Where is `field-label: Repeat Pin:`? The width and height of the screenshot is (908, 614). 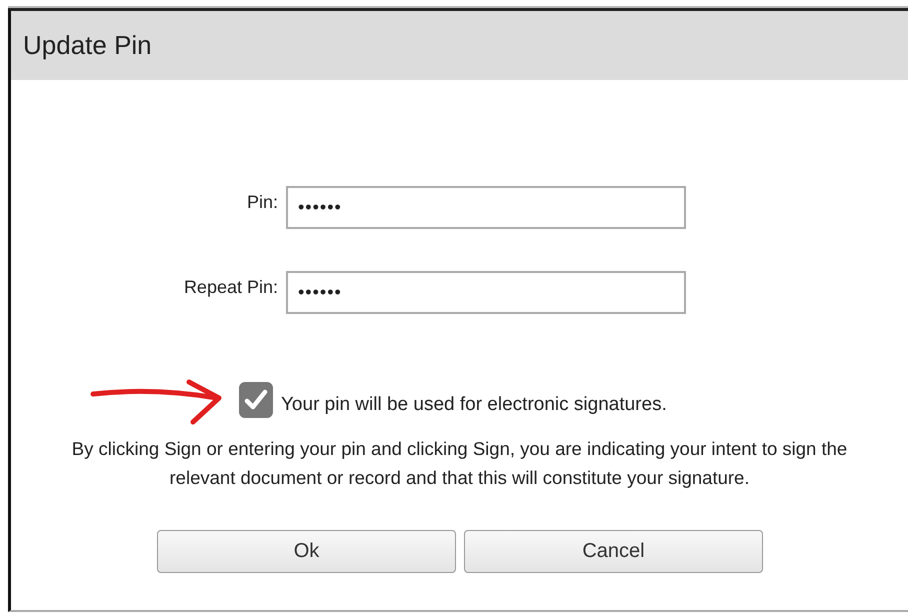 field-label: Repeat Pin: is located at coordinates (231, 287).